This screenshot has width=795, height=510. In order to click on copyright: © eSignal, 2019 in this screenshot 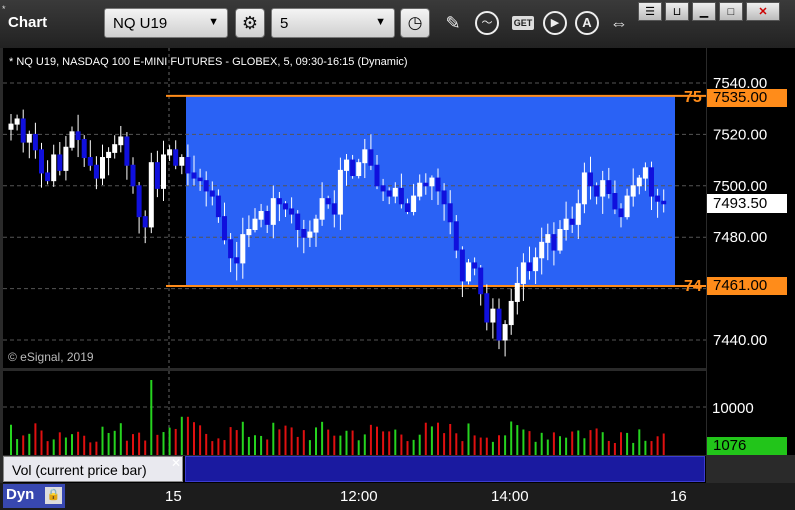, I will do `click(51, 357)`.